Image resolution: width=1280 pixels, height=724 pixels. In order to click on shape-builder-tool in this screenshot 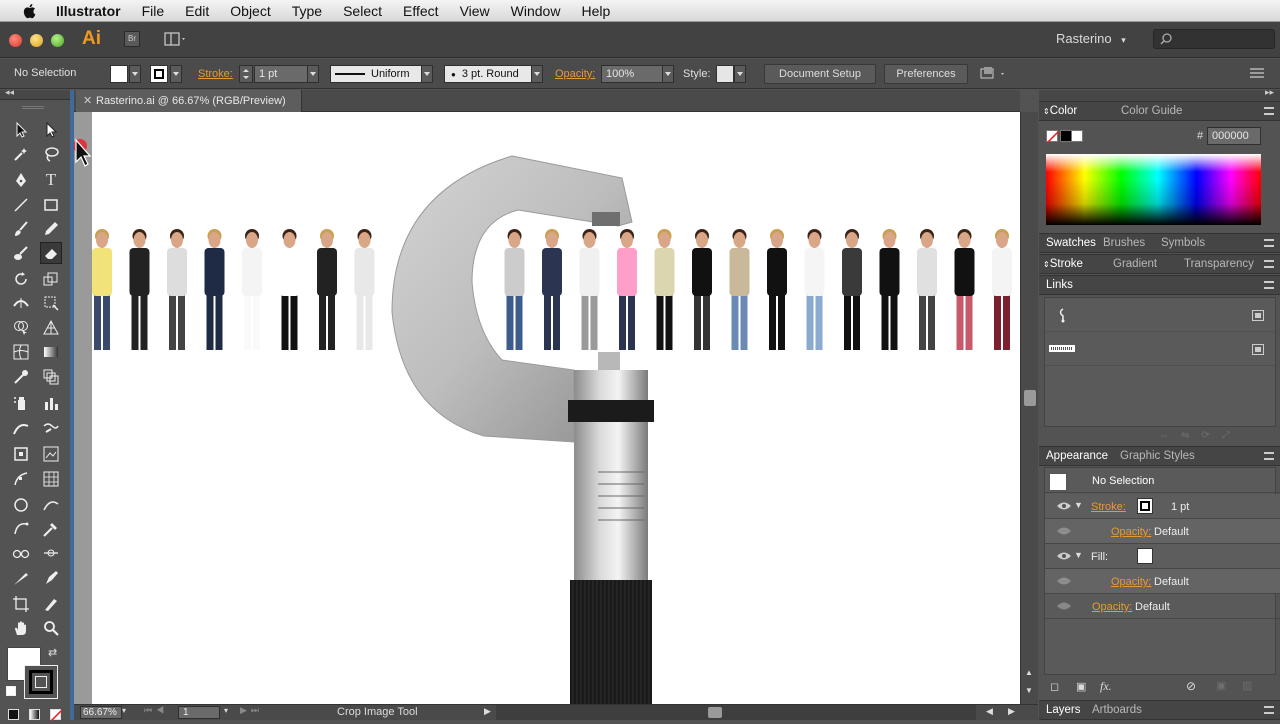, I will do `click(21, 327)`.